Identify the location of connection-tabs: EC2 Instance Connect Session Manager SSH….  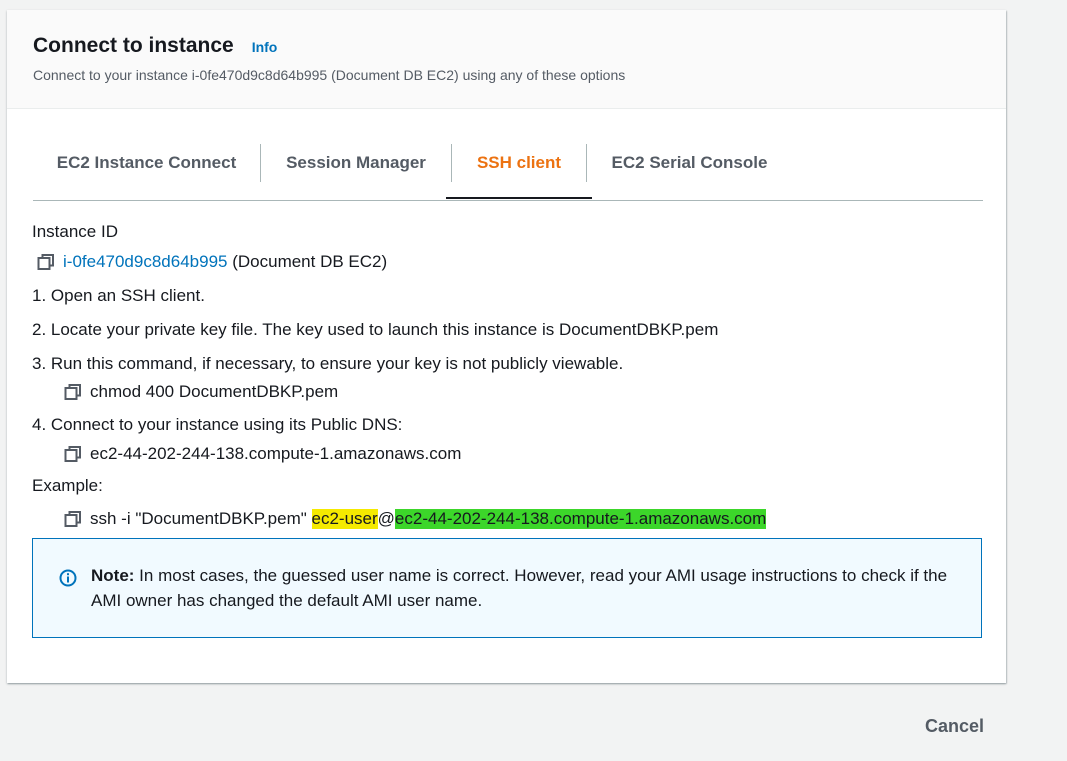
(508, 172).